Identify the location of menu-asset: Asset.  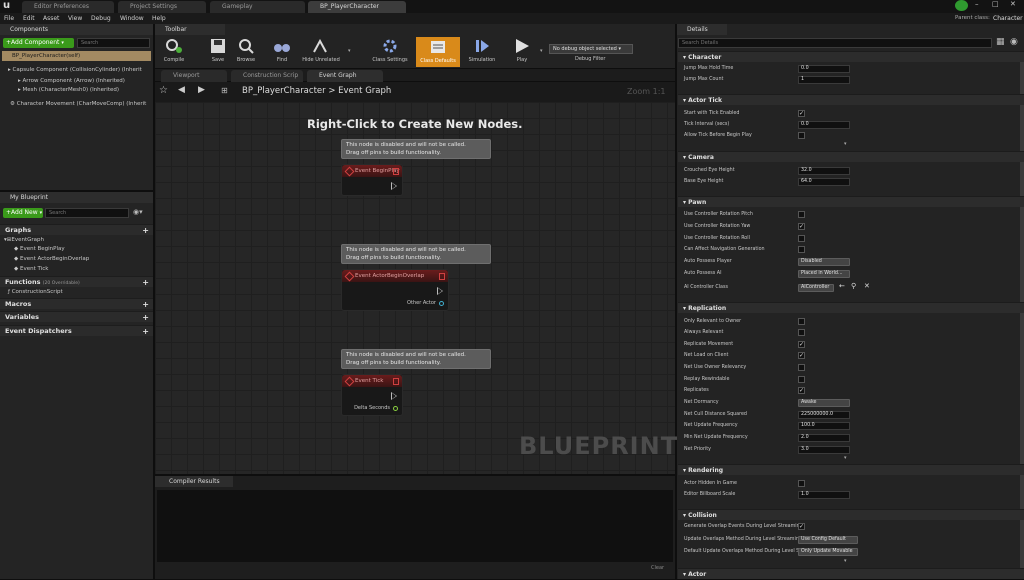
(51, 18).